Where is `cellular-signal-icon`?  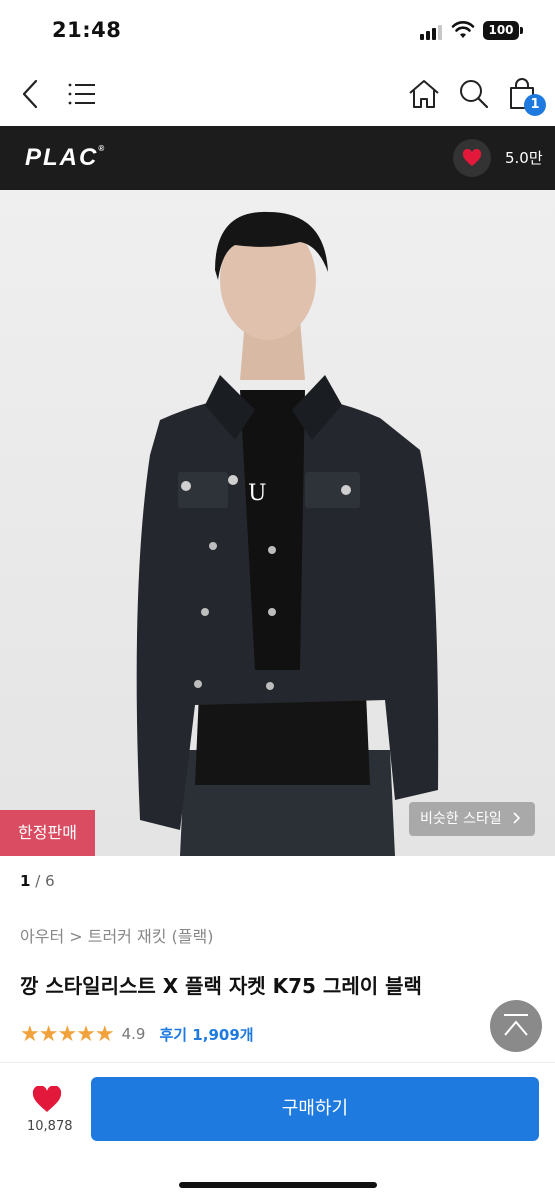
cellular-signal-icon is located at coordinates (432, 32).